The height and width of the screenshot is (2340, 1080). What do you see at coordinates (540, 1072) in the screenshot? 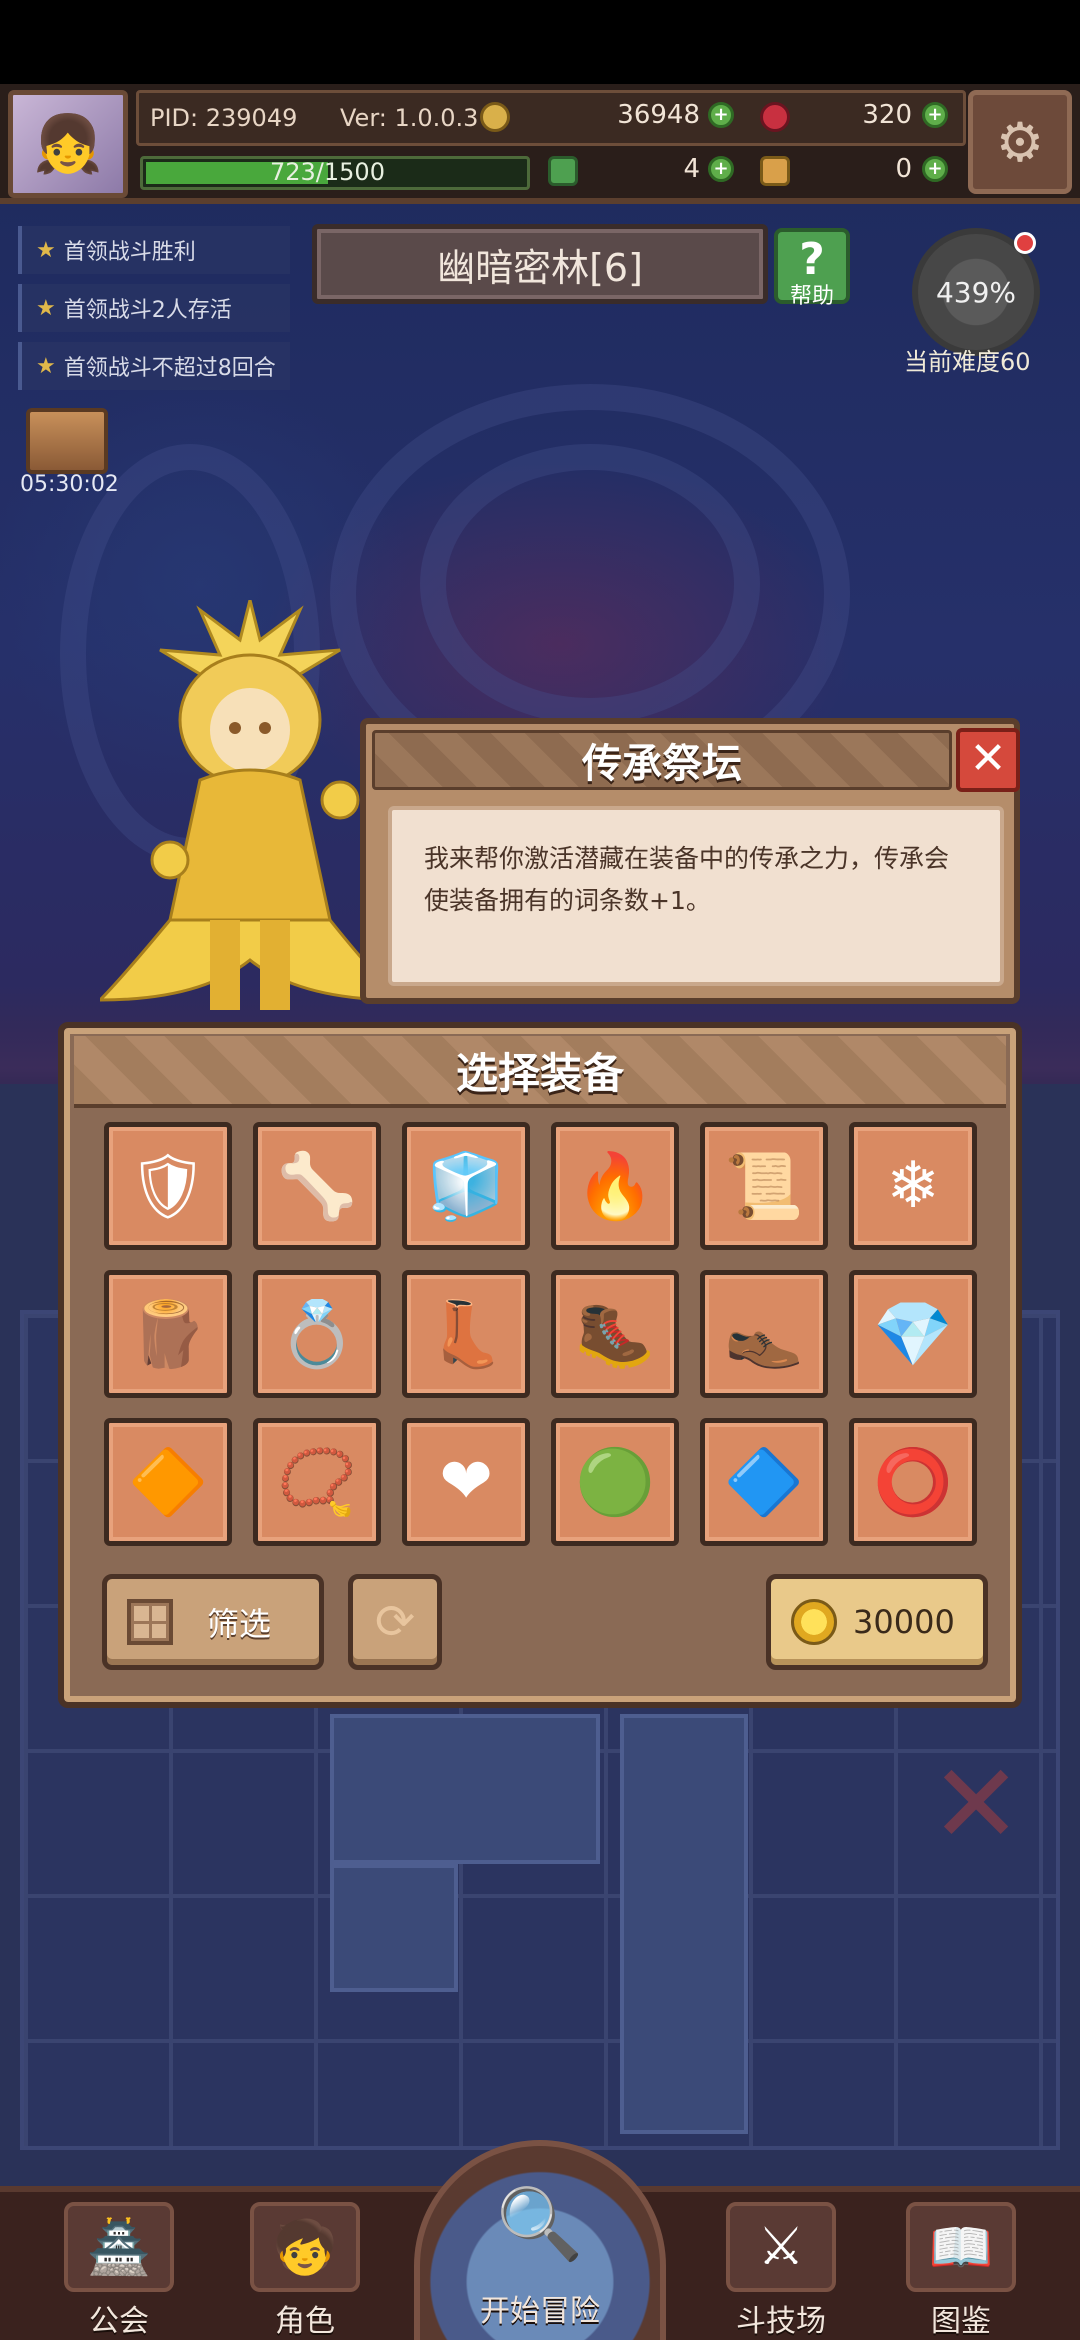
I see `panel-title: 选择装备` at bounding box center [540, 1072].